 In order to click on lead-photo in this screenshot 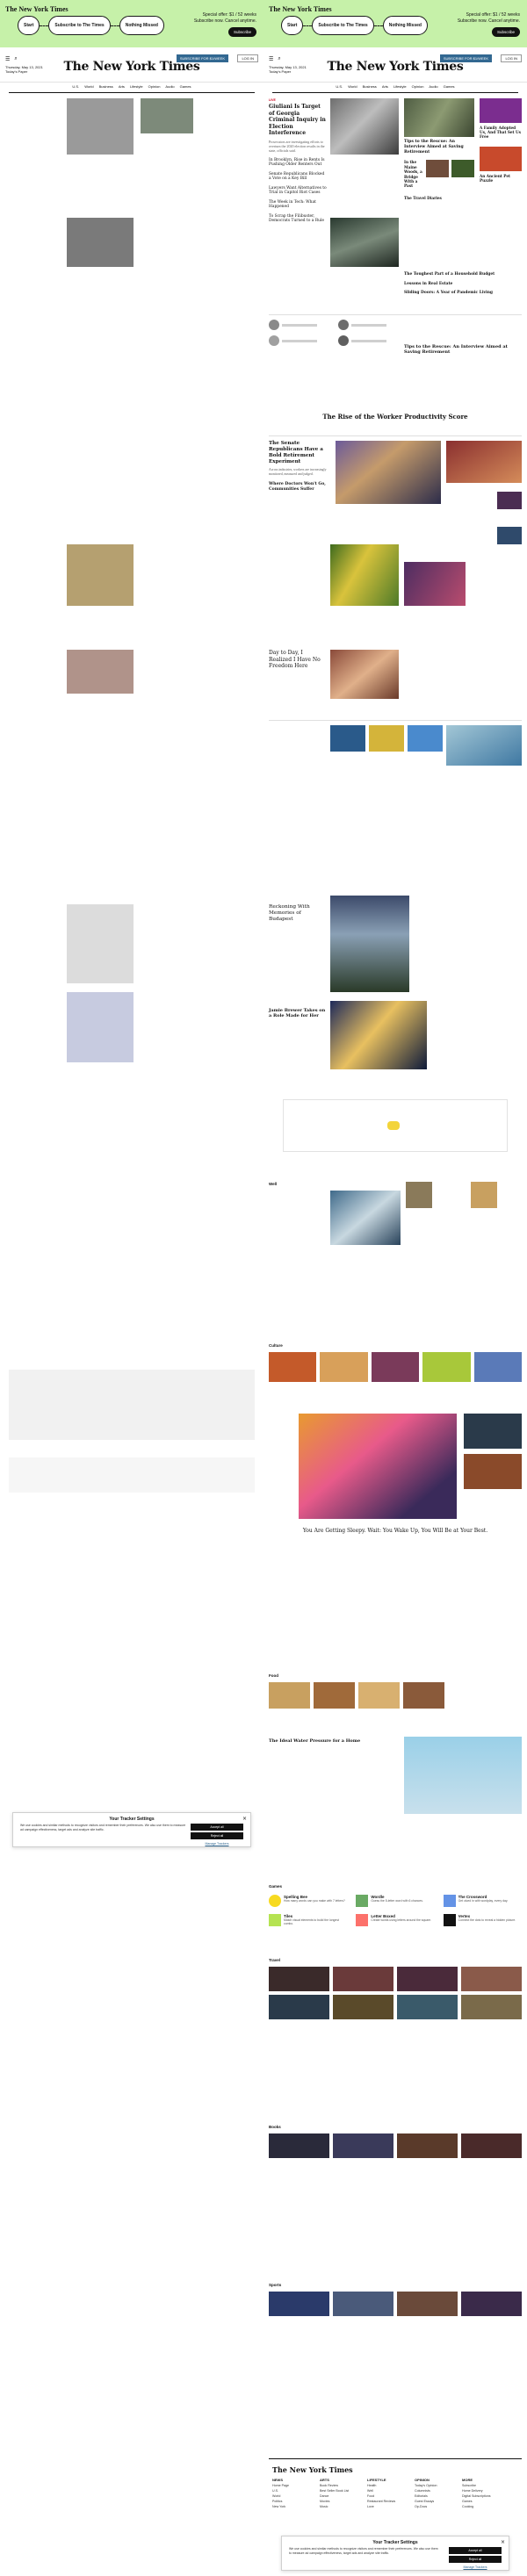, I will do `click(364, 126)`.